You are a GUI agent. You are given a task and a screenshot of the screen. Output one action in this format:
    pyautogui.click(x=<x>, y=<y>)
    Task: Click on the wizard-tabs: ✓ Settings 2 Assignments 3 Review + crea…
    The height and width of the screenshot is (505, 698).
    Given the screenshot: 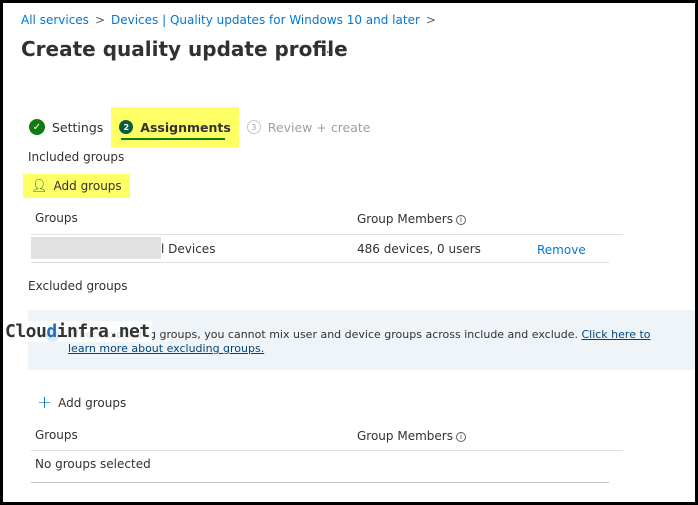 What is the action you would take?
    pyautogui.click(x=200, y=127)
    